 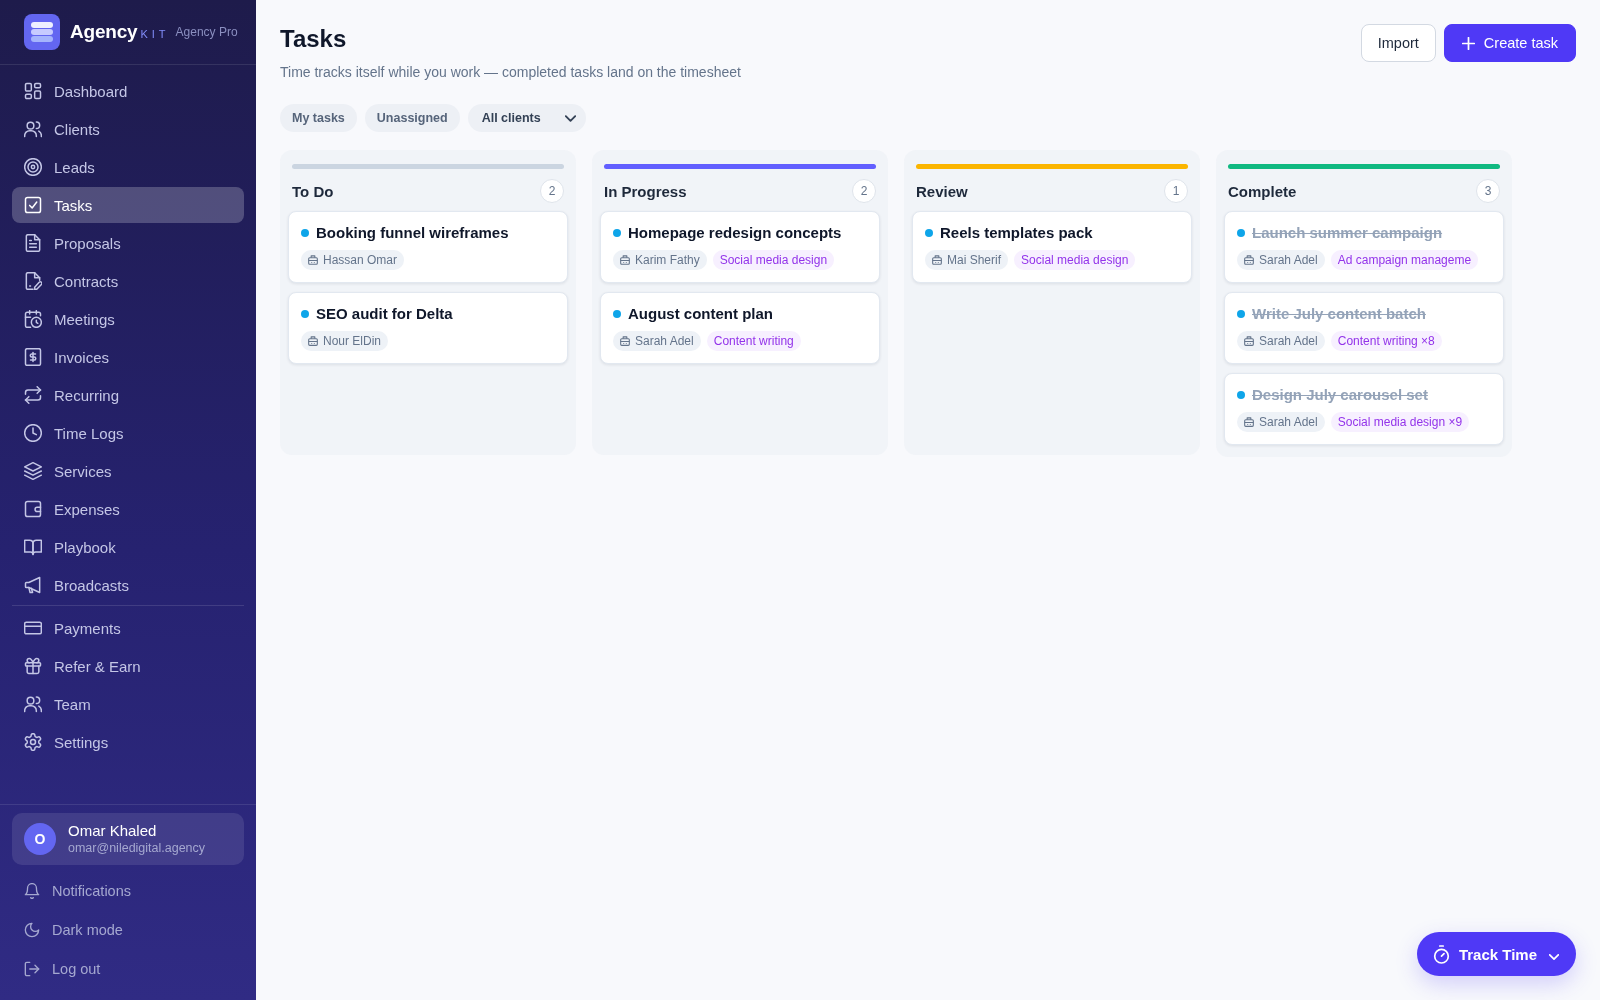 I want to click on service-tag: Content writing ×8, so click(x=1386, y=341).